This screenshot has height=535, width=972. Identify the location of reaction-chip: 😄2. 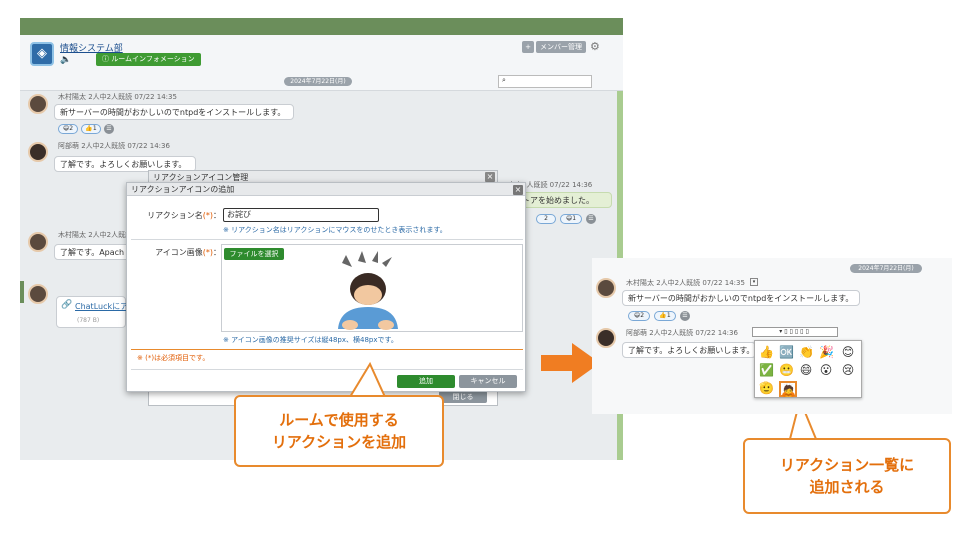
(639, 316).